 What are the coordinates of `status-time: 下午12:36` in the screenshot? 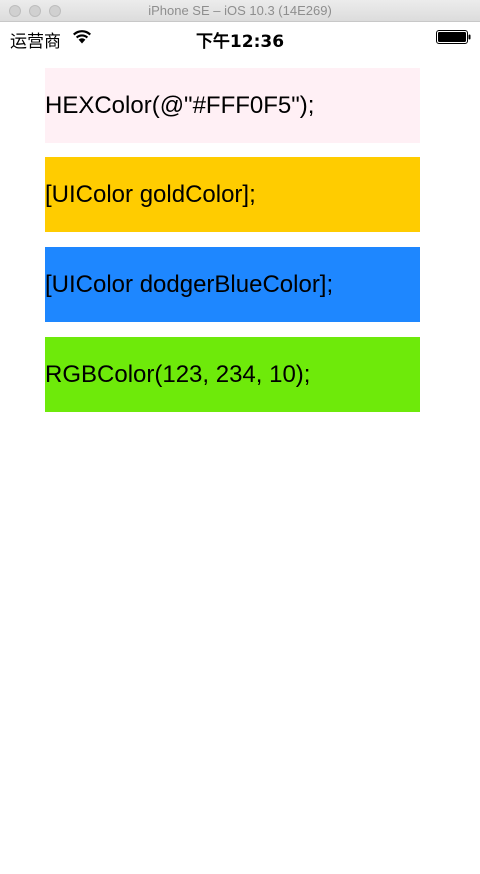 It's located at (240, 42).